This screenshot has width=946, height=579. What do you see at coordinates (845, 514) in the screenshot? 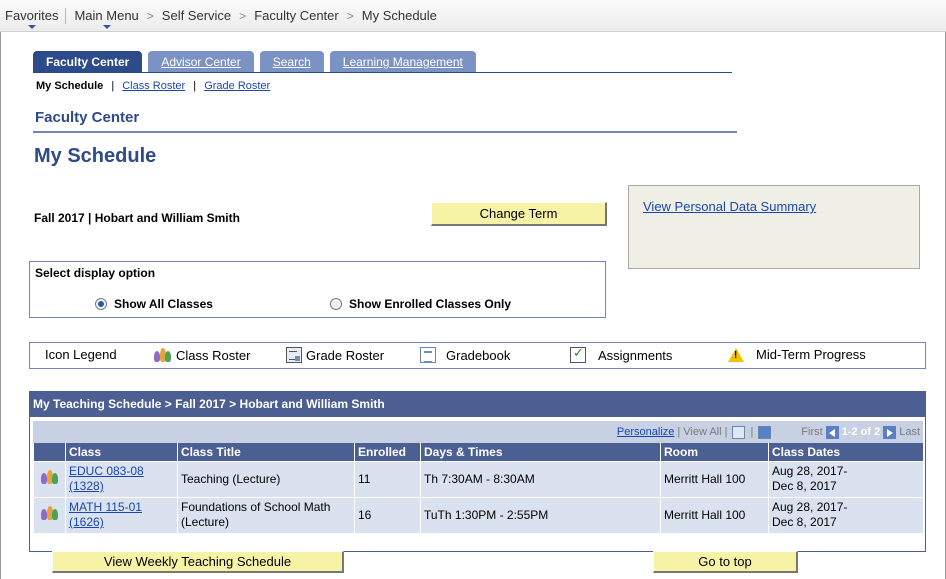
I see `class-dates-cell: Aug 28, 2017- Dec 8, 2017` at bounding box center [845, 514].